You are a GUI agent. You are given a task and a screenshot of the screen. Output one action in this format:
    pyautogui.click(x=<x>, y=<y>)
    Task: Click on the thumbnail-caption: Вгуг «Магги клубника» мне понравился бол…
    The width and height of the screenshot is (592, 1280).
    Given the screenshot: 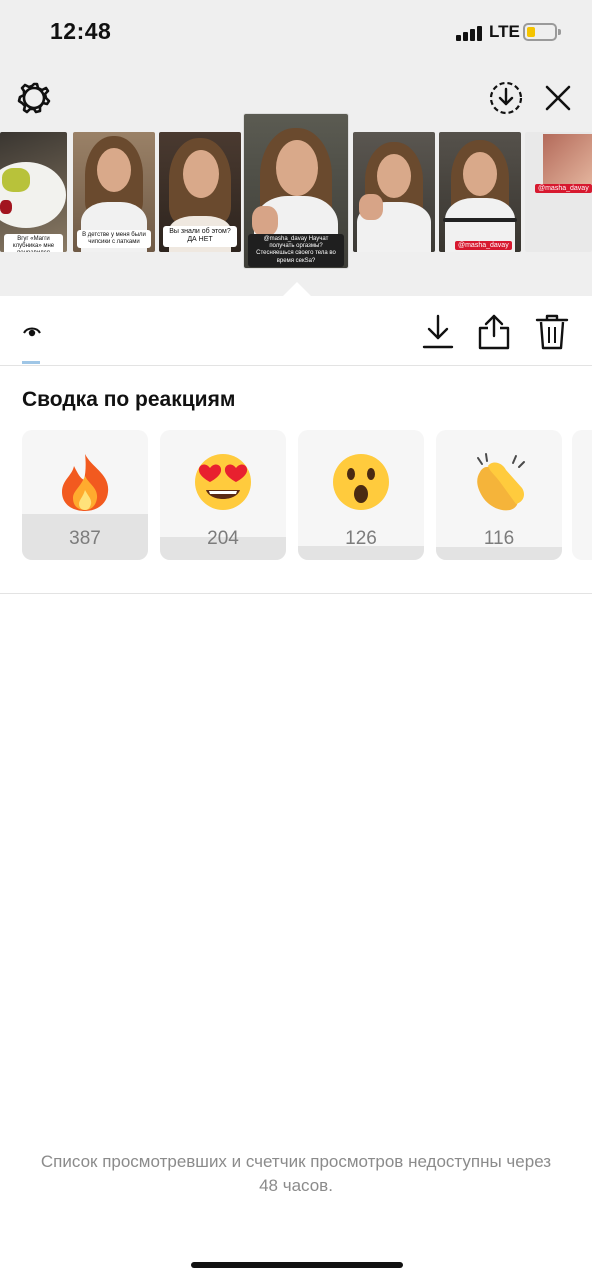 What is the action you would take?
    pyautogui.click(x=33, y=243)
    